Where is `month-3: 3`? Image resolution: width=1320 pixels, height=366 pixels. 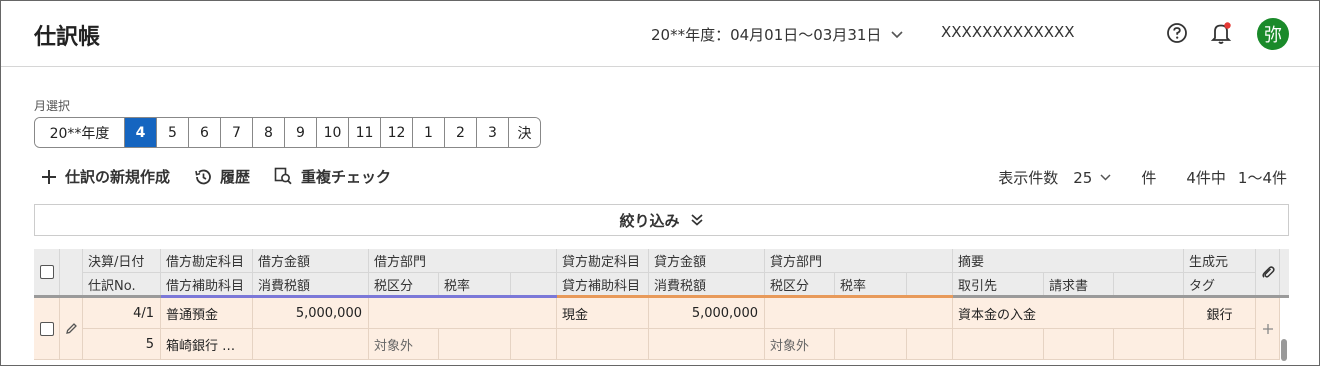
month-3: 3 is located at coordinates (492, 132).